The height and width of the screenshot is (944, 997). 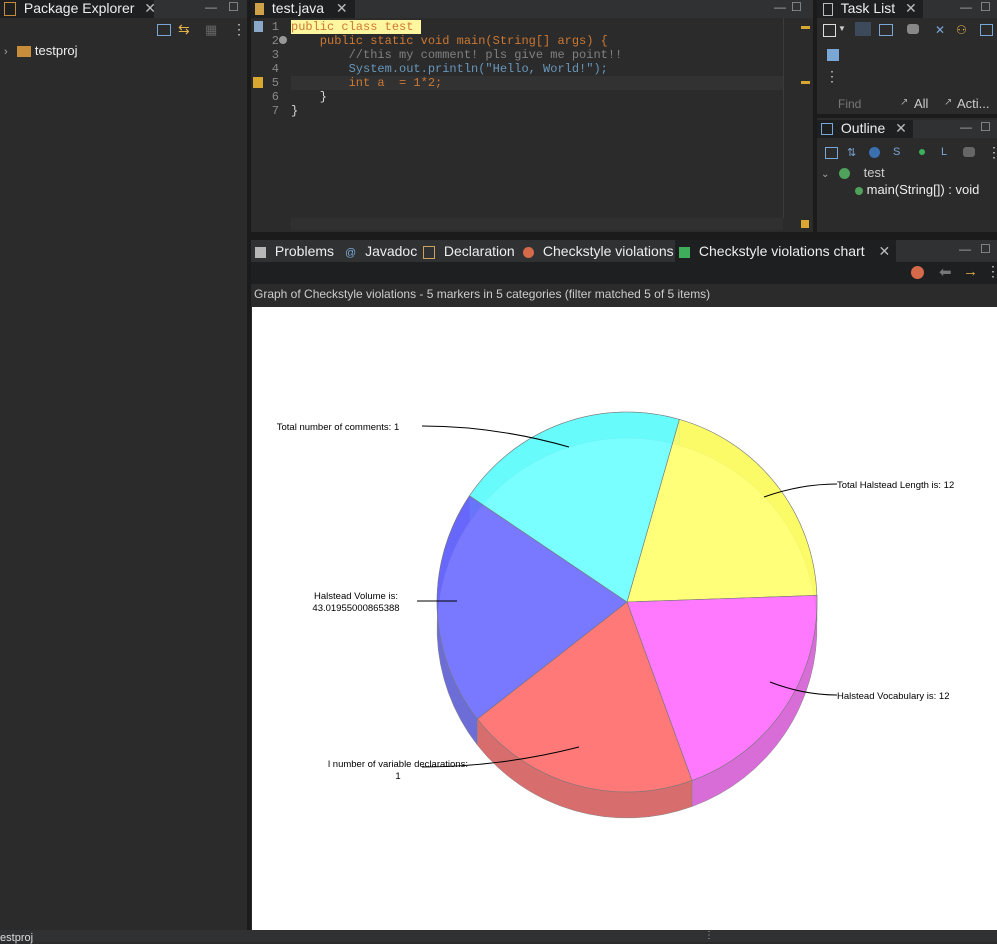 I want to click on tab-outline: Outline ✕, so click(x=865, y=129).